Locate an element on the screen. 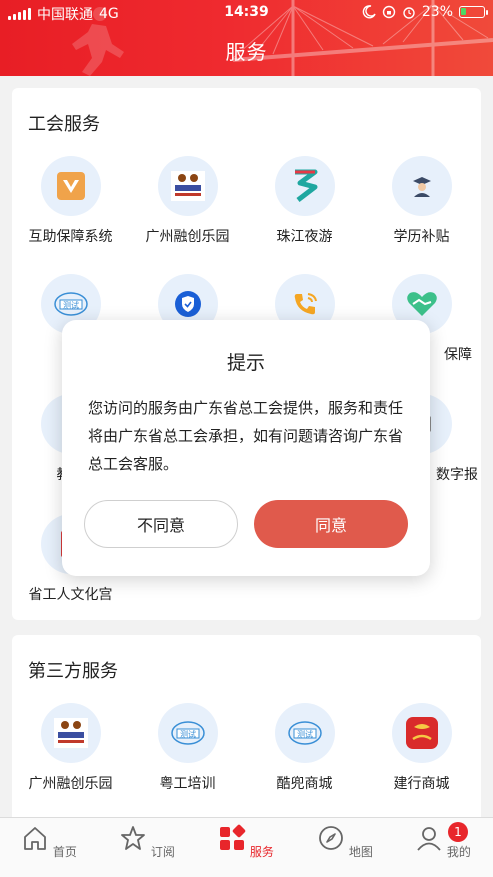 The height and width of the screenshot is (877, 493). notification-badge: 1 is located at coordinates (458, 832).